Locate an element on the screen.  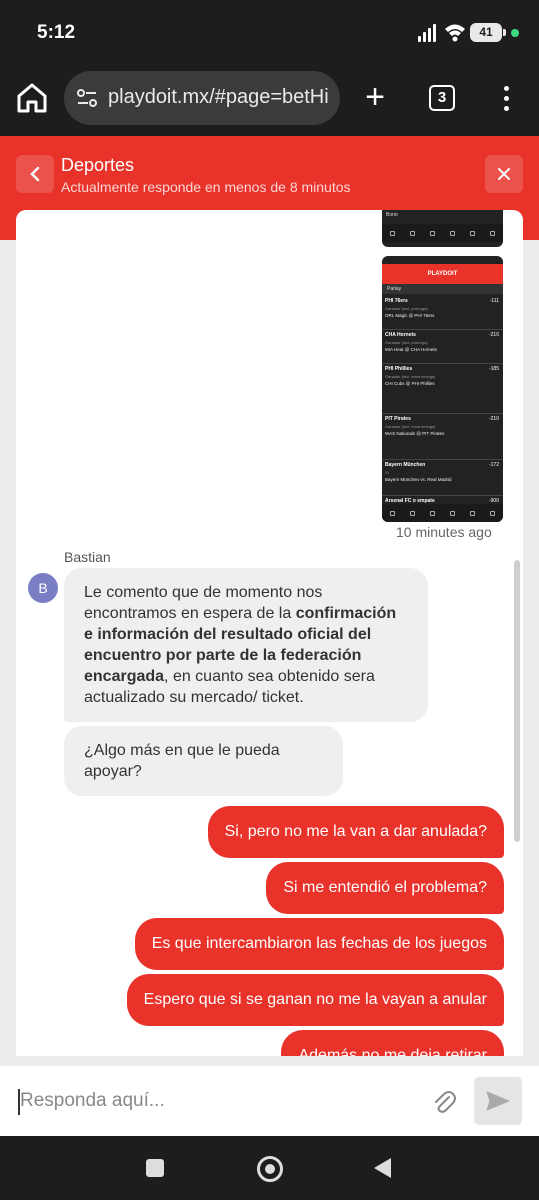
bet-match: ORL Magic @ PHI 76ers is located at coordinates (410, 315).